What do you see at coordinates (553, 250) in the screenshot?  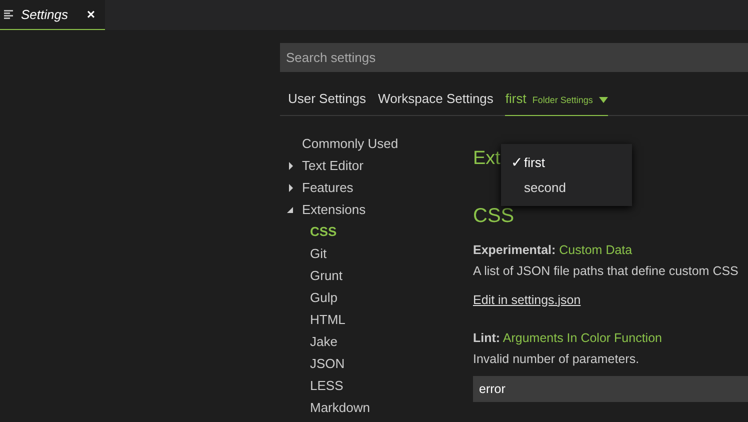 I see `setting-title: Experimental: Custom Data` at bounding box center [553, 250].